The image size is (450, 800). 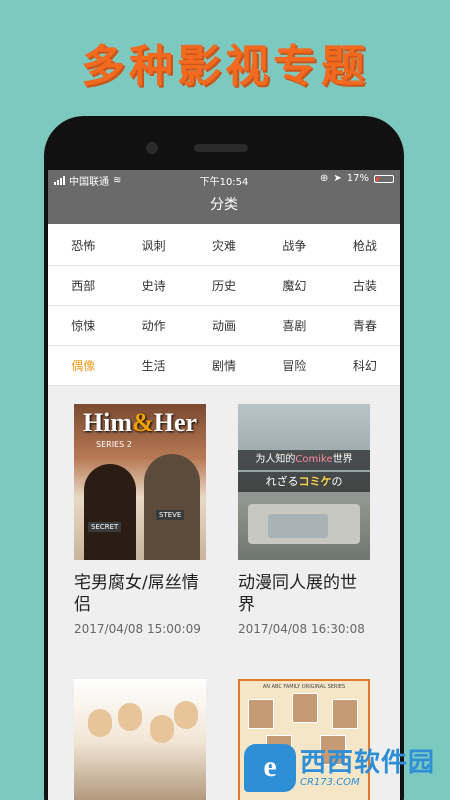 I want to click on category-disaster: 灾难, so click(x=224, y=245).